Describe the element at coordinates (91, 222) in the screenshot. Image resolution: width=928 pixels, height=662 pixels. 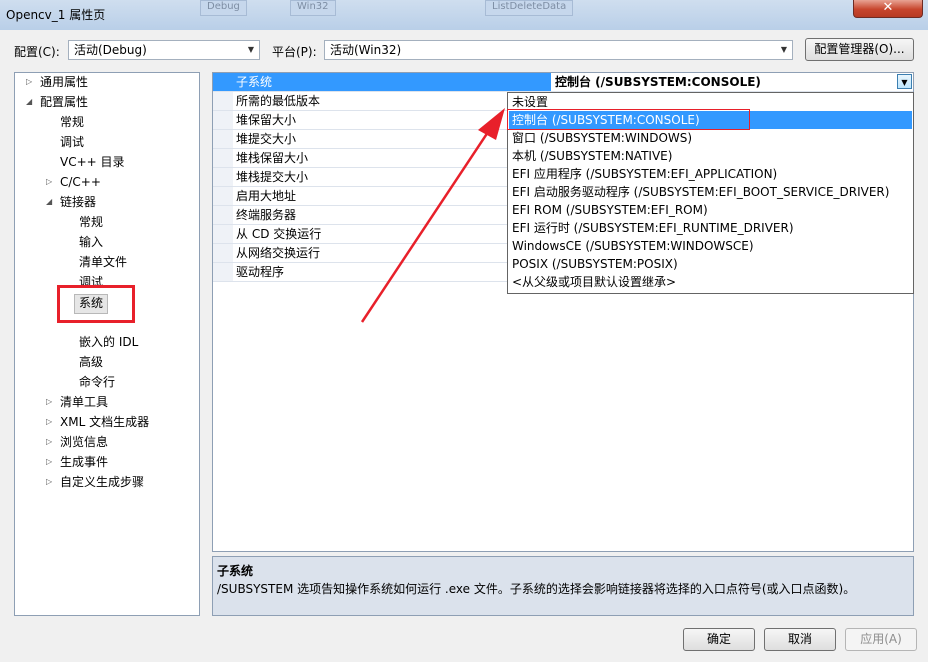
I see `tree-item-linker-general: 常规` at that location.